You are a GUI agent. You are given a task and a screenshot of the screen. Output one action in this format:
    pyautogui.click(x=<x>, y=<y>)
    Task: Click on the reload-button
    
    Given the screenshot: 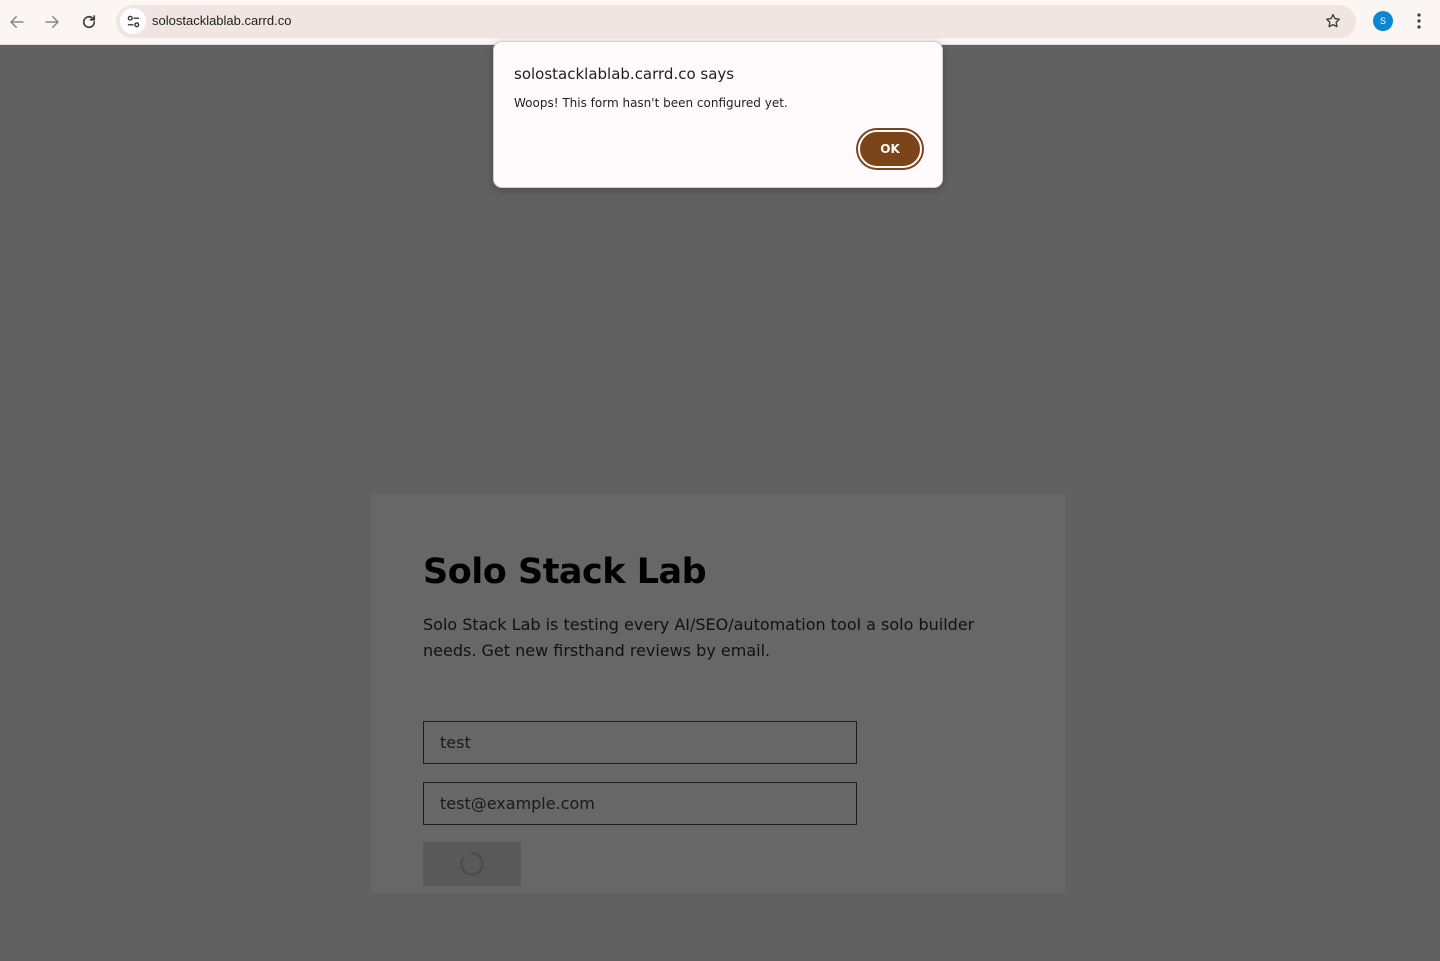 What is the action you would take?
    pyautogui.click(x=89, y=22)
    